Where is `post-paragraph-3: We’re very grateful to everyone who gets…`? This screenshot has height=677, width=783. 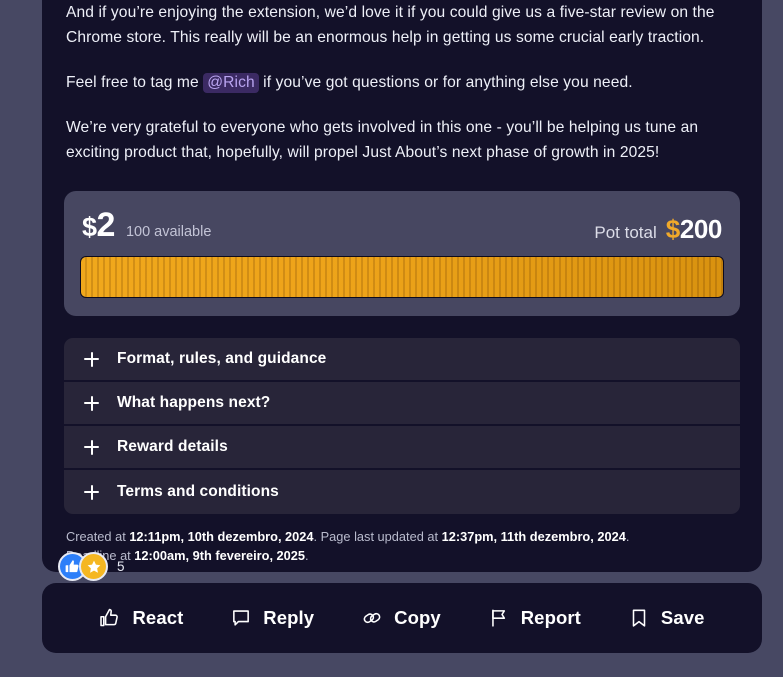
post-paragraph-3: We’re very grateful to everyone who gets… is located at coordinates (402, 140).